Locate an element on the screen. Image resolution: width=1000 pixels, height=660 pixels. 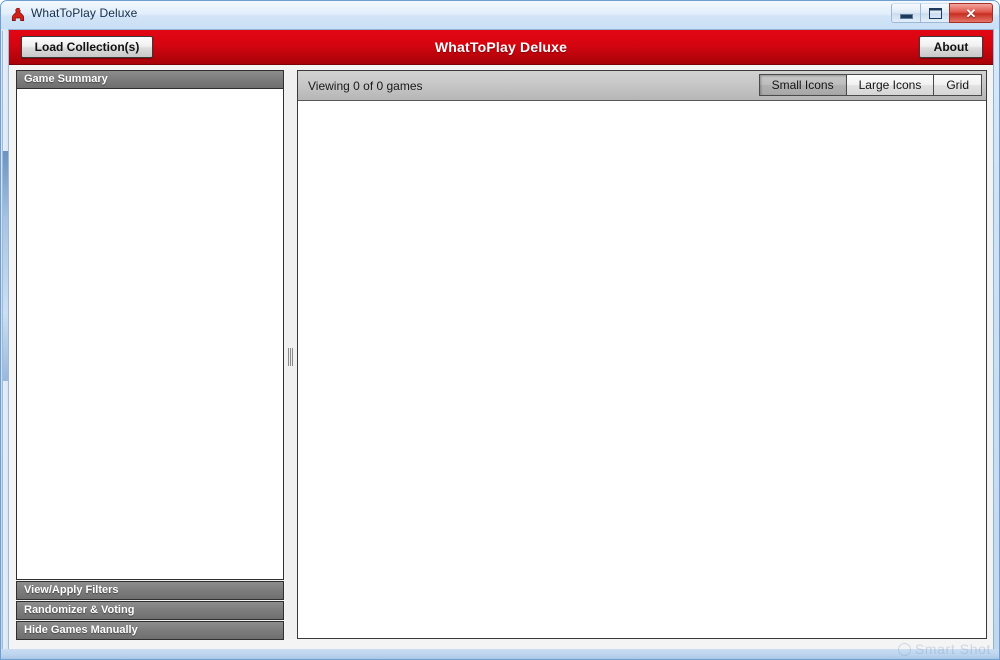
viewing-status-label: Viewing 0 of 0 games is located at coordinates (365, 86).